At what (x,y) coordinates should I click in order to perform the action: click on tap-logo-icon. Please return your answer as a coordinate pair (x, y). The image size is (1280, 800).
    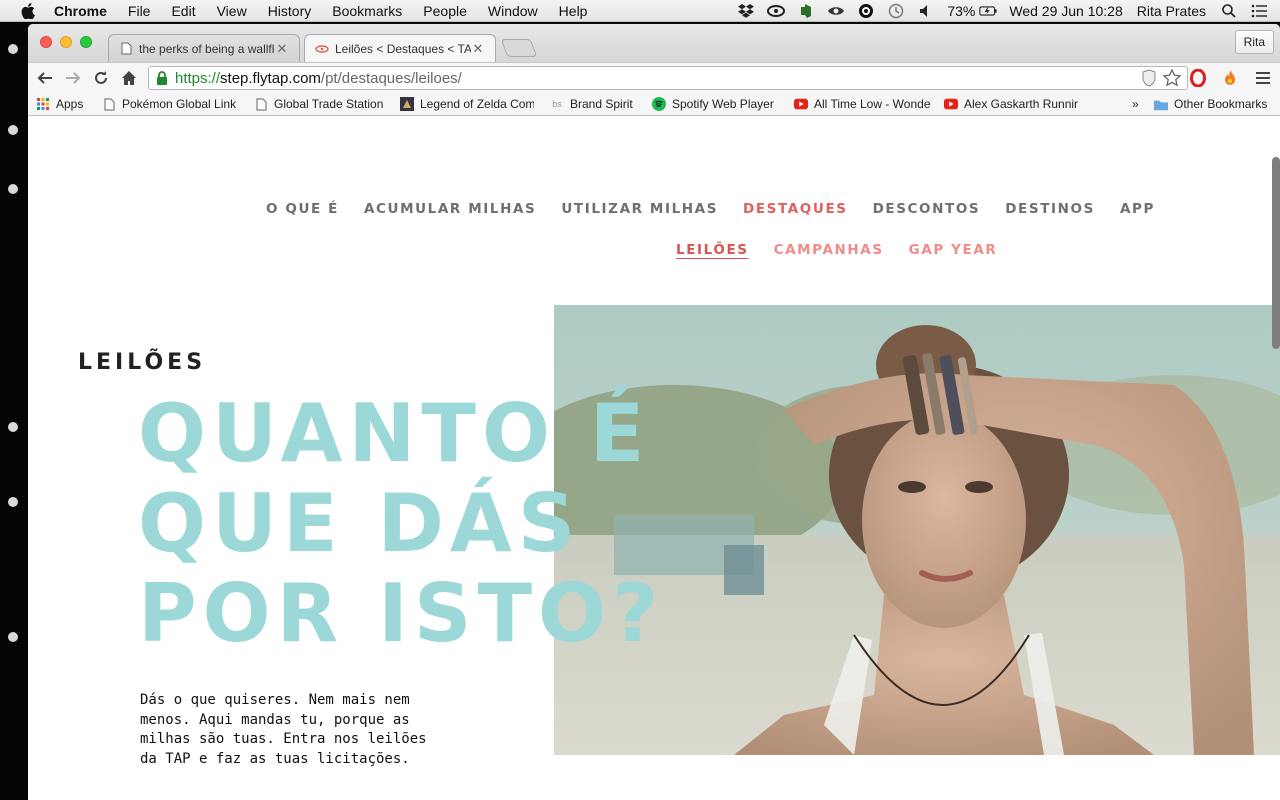
    Looking at the image, I should click on (322, 49).